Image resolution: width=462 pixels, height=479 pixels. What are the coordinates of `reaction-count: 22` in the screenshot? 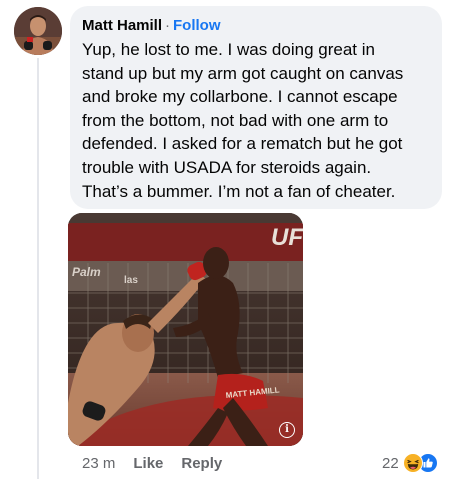 It's located at (390, 463).